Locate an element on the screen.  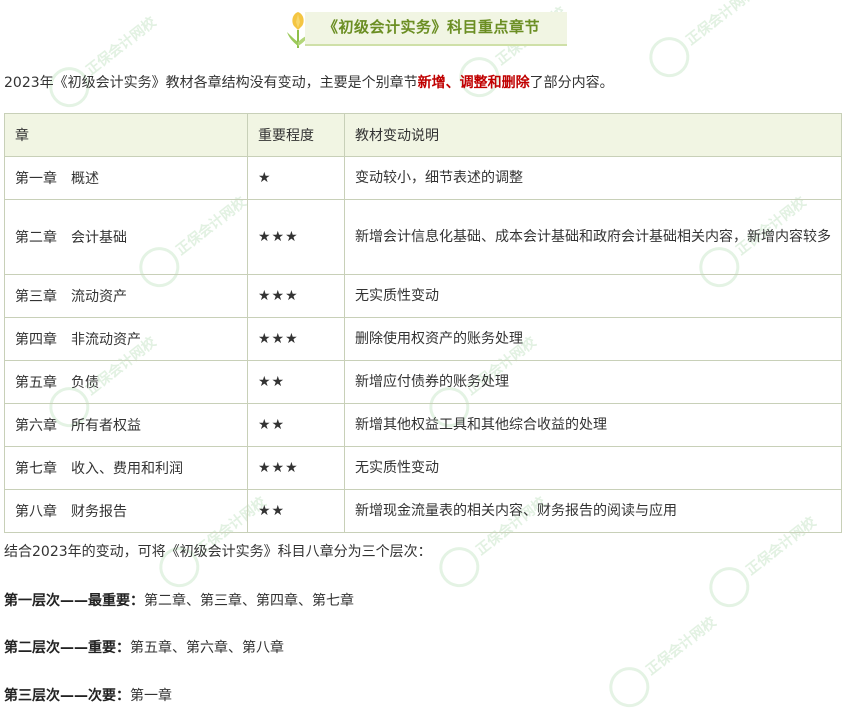
table-header-row: 章 重要程度 教材变动说明 is located at coordinates (423, 135).